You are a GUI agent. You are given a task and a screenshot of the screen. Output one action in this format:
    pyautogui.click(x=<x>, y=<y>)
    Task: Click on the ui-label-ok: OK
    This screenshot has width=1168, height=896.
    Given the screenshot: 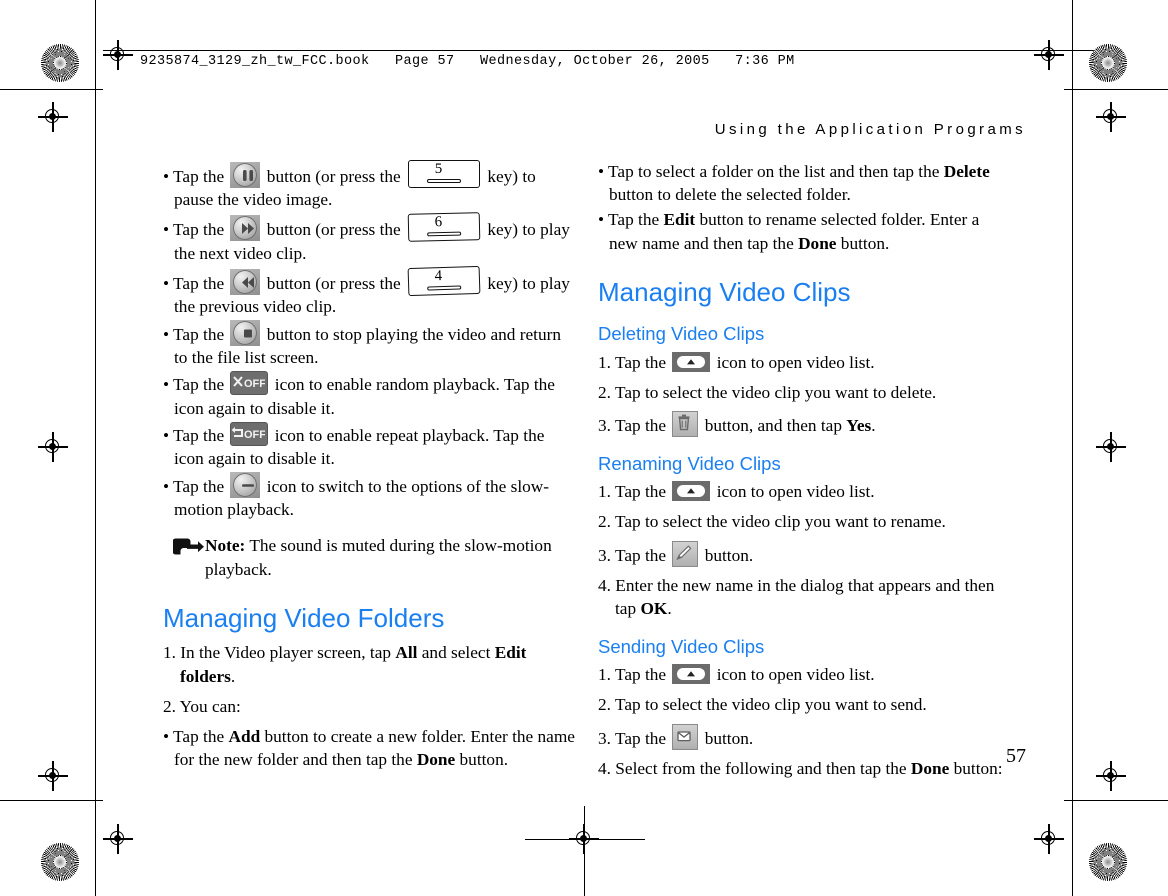 What is the action you would take?
    pyautogui.click(x=654, y=608)
    